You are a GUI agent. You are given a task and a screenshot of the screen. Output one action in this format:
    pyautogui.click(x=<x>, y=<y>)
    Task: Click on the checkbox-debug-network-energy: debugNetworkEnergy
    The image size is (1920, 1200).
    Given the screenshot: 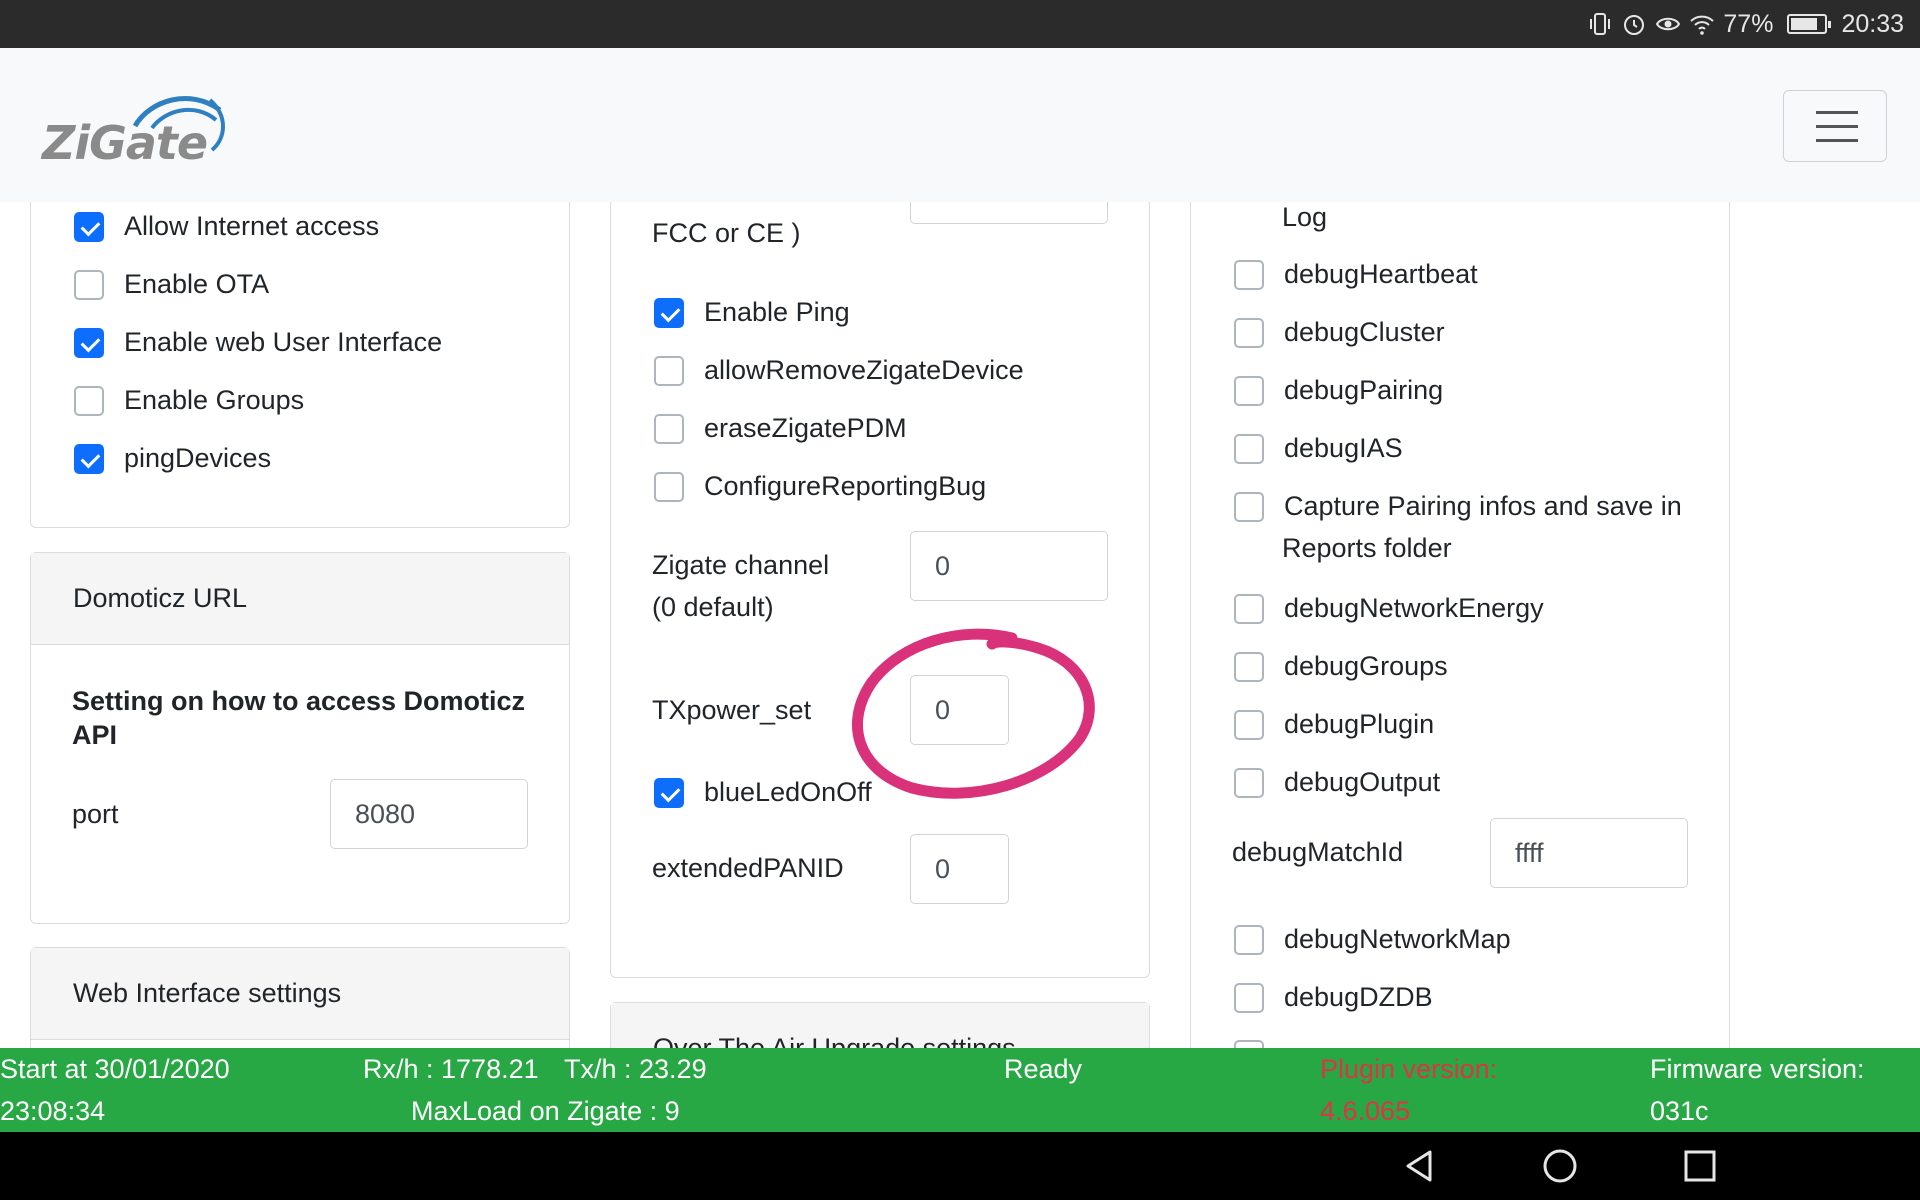 What is the action you would take?
    pyautogui.click(x=1389, y=608)
    